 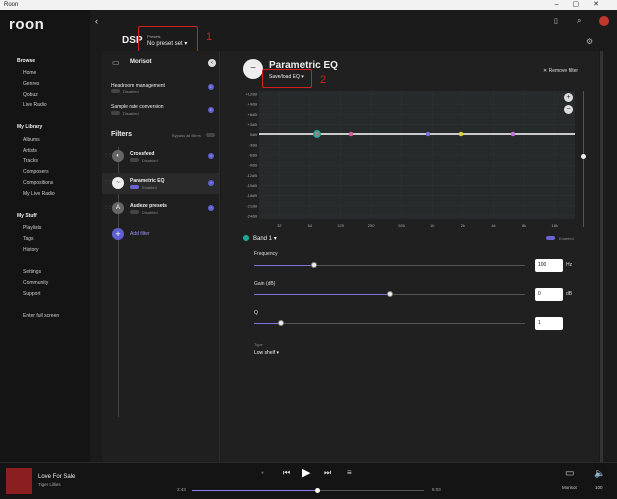 I want to click on sidebar-item-my-live-radio: My Live Radio, so click(x=39, y=194).